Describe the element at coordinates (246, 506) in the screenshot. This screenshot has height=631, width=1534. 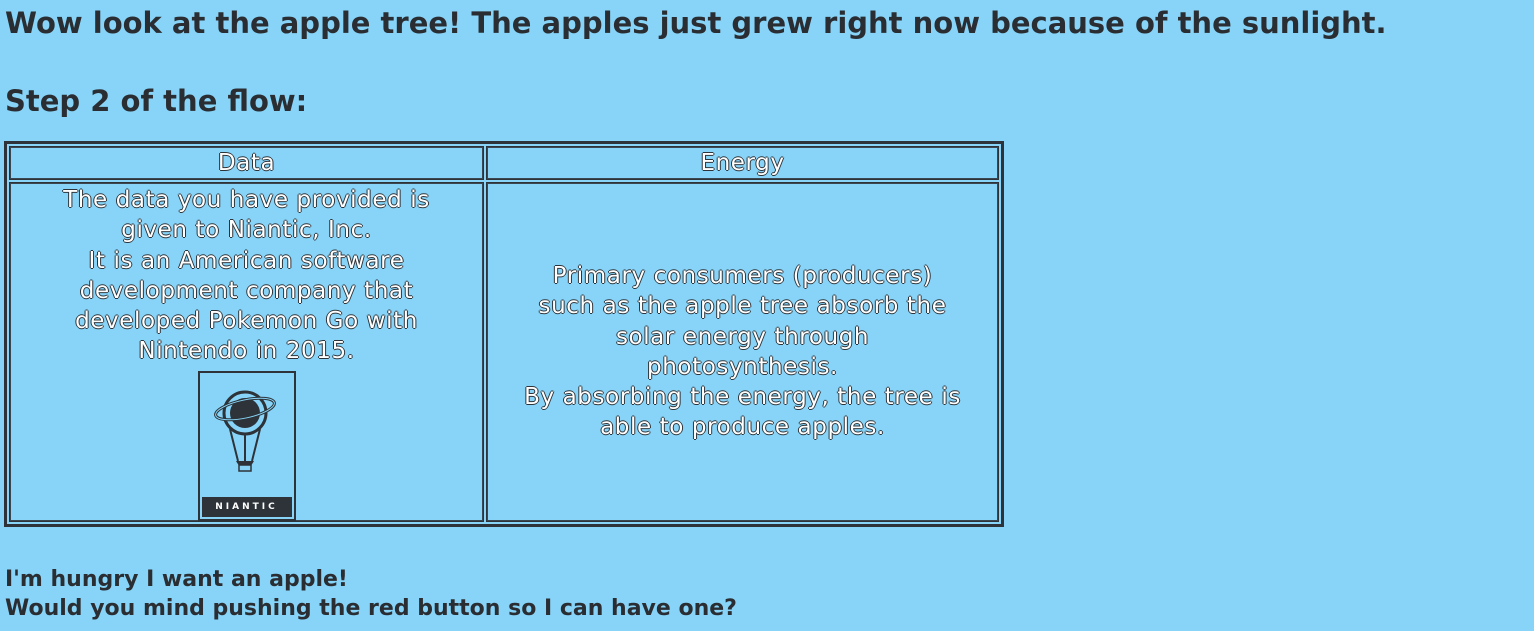
I see `niantic-wordmark: NIANTIC` at that location.